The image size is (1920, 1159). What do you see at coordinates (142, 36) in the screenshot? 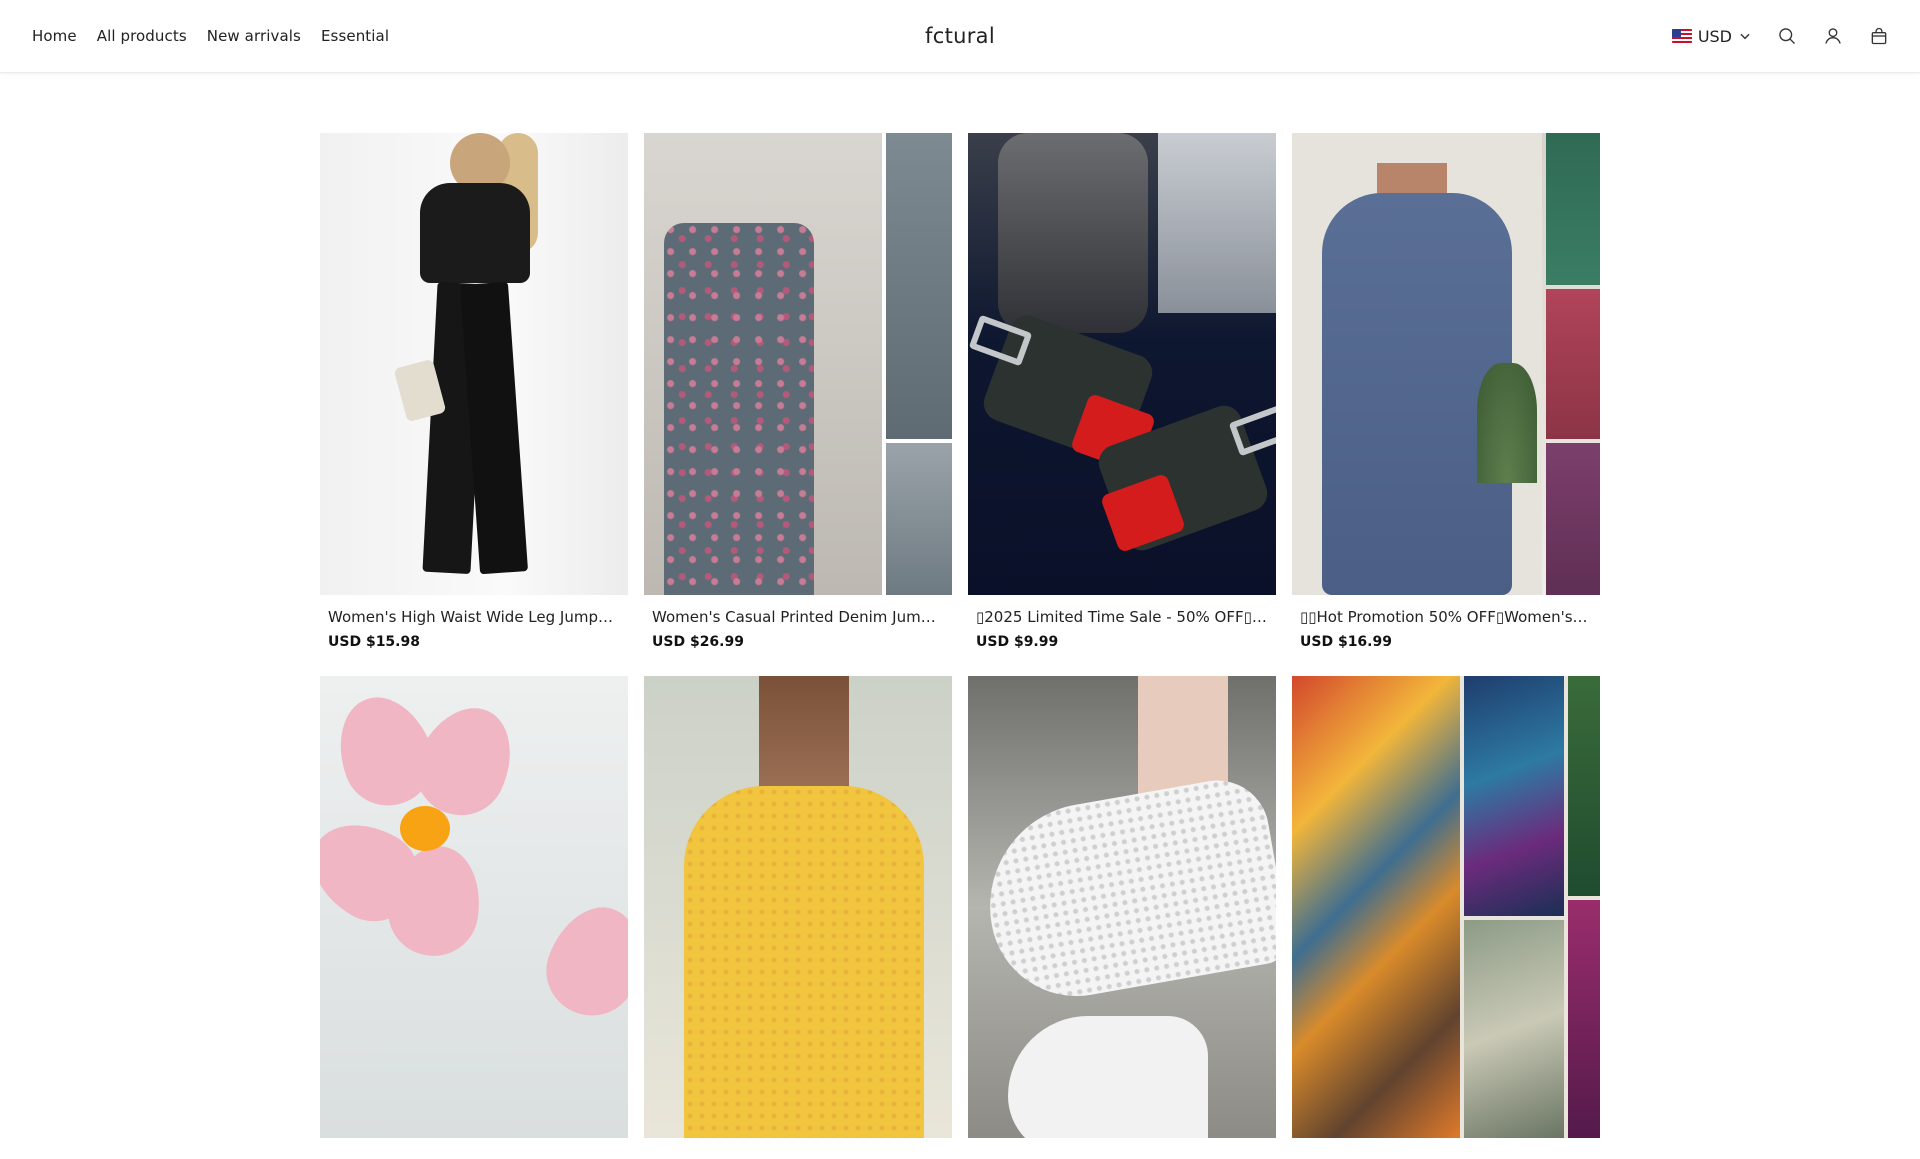
I see `nav-all-products: All products` at bounding box center [142, 36].